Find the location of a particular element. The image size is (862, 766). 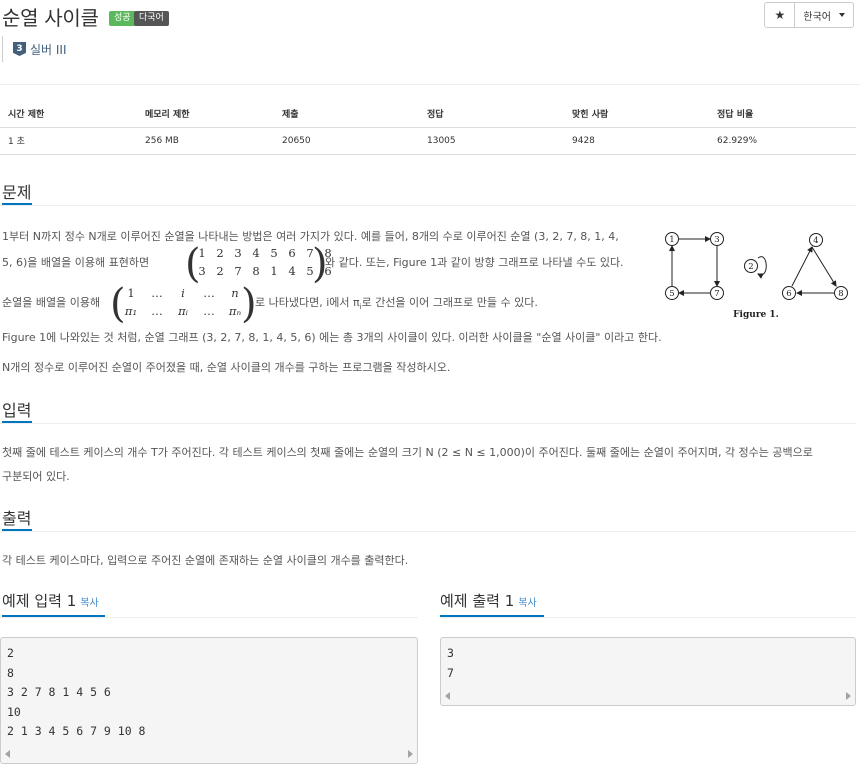

sample-output-box: 3 7 is located at coordinates (648, 671).